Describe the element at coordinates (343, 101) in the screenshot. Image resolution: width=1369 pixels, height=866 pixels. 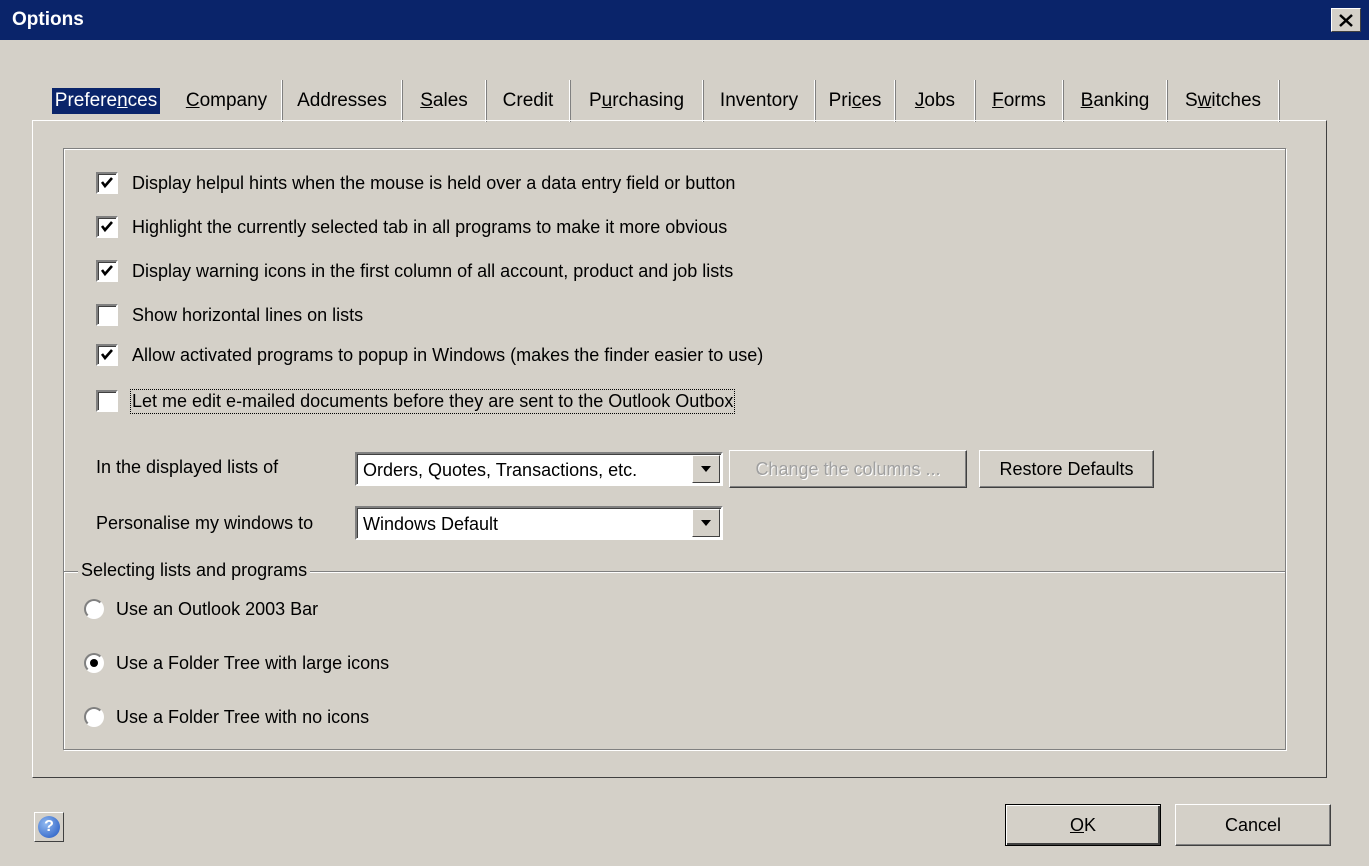
I see `tab-addresses: Addresses` at that location.